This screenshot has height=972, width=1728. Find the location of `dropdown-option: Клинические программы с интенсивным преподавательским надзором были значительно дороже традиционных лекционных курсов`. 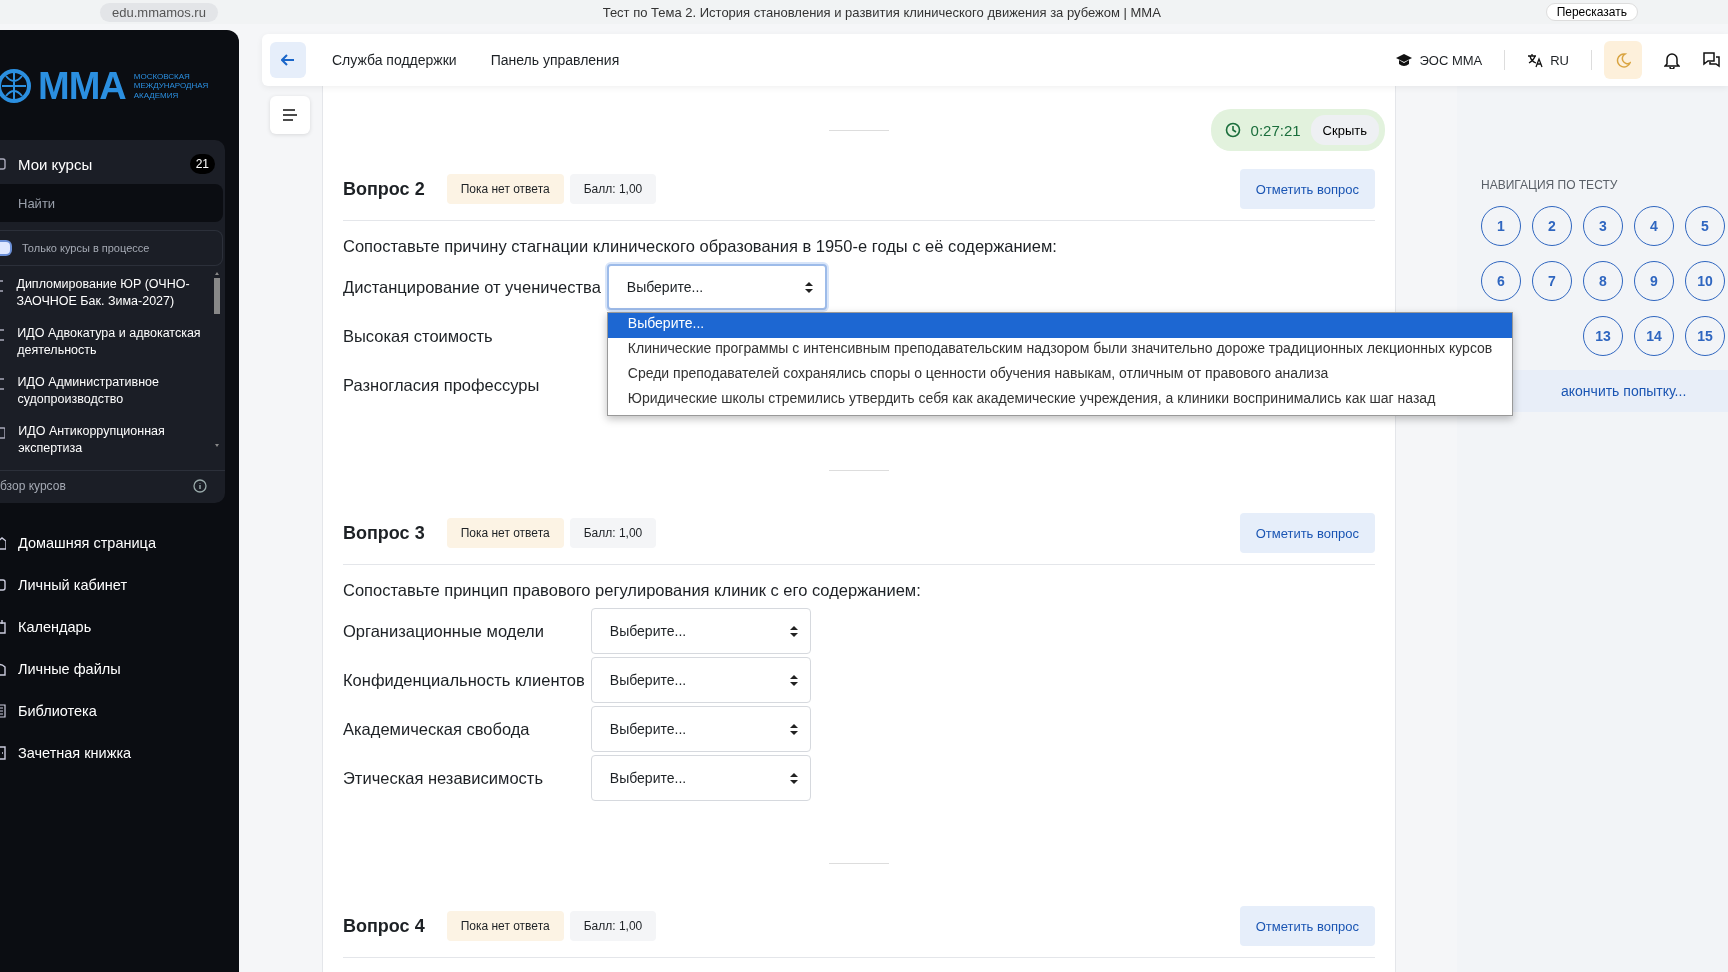

dropdown-option: Клинические программы с интенсивным преподавательским надзором были значительно дороже традиционных лекционных курсов is located at coordinates (1060, 350).